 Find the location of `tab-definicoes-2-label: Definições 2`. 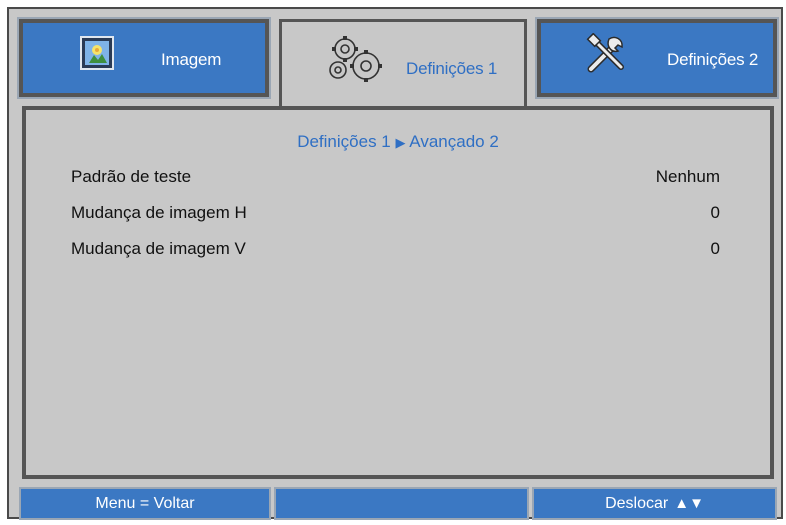

tab-definicoes-2-label: Definições 2 is located at coordinates (713, 59).